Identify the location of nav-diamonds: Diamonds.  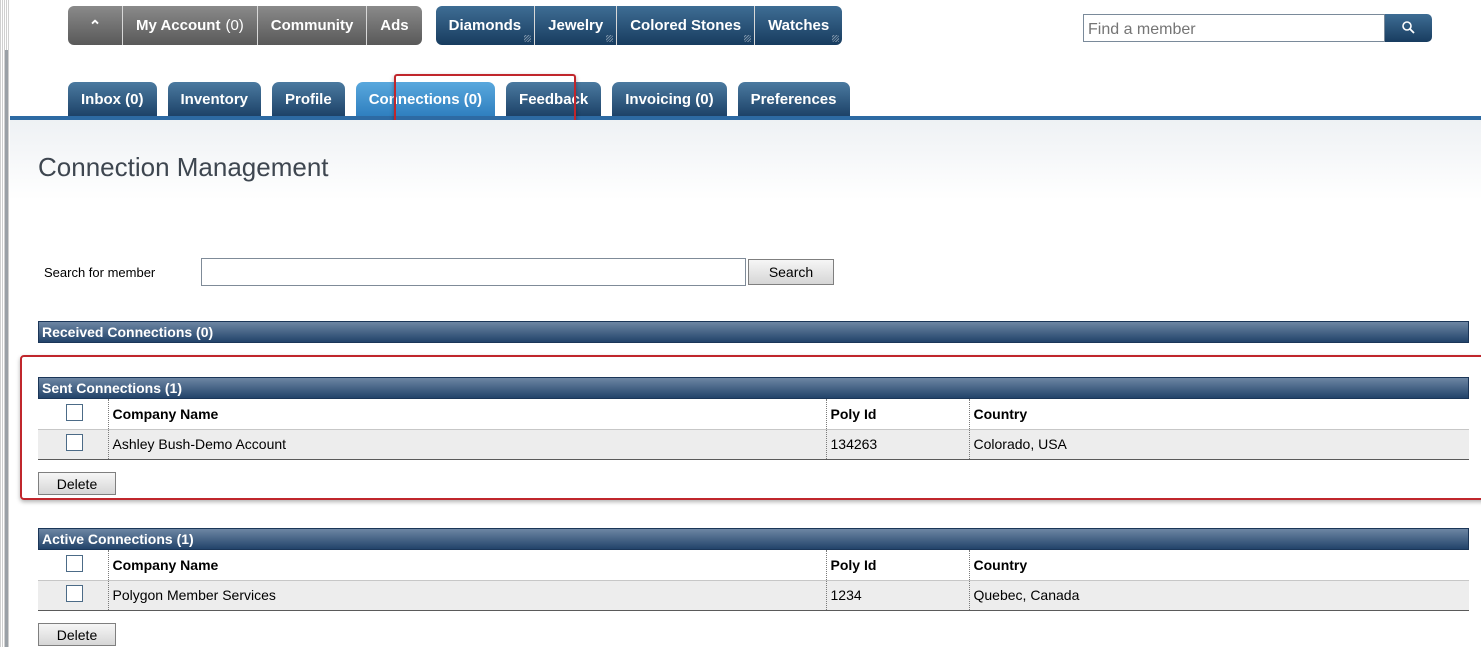
(485, 25).